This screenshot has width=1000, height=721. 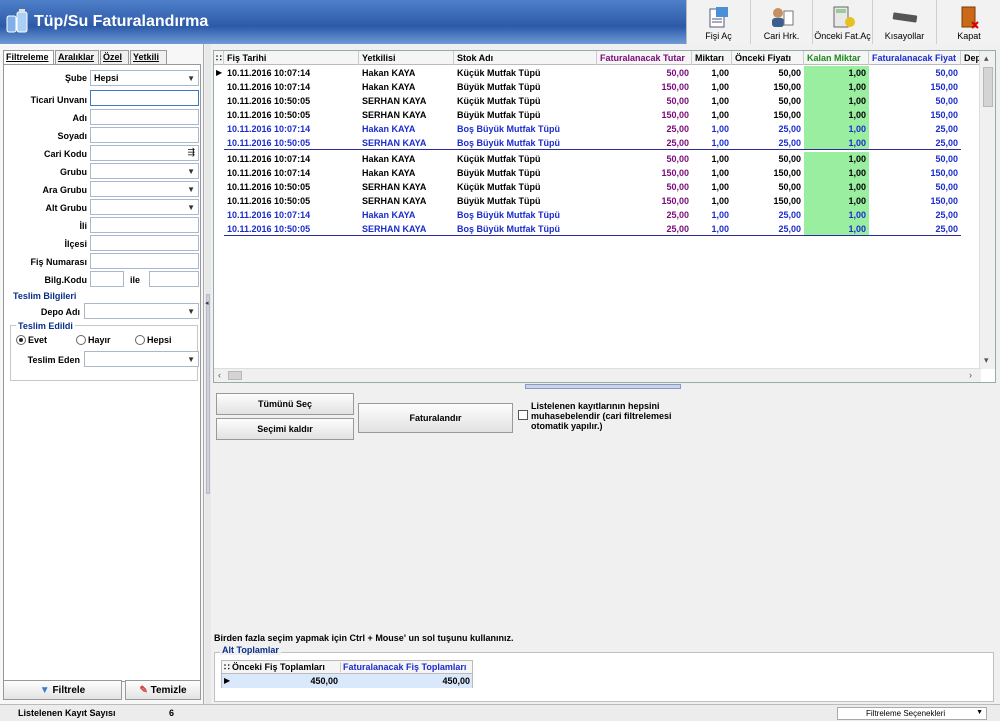 What do you see at coordinates (836, 58) in the screenshot?
I see `col-kalan-miktar: Kalan Miktar` at bounding box center [836, 58].